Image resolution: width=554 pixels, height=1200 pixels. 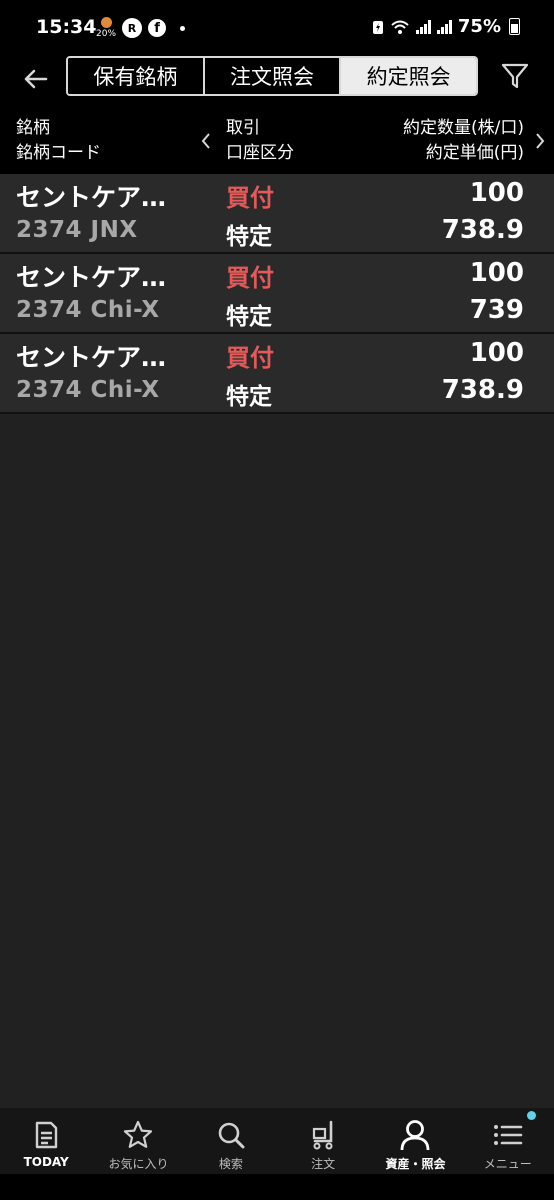 I want to click on segment-tabs: 保有銘柄 注文照会 約定照会, so click(x=272, y=76).